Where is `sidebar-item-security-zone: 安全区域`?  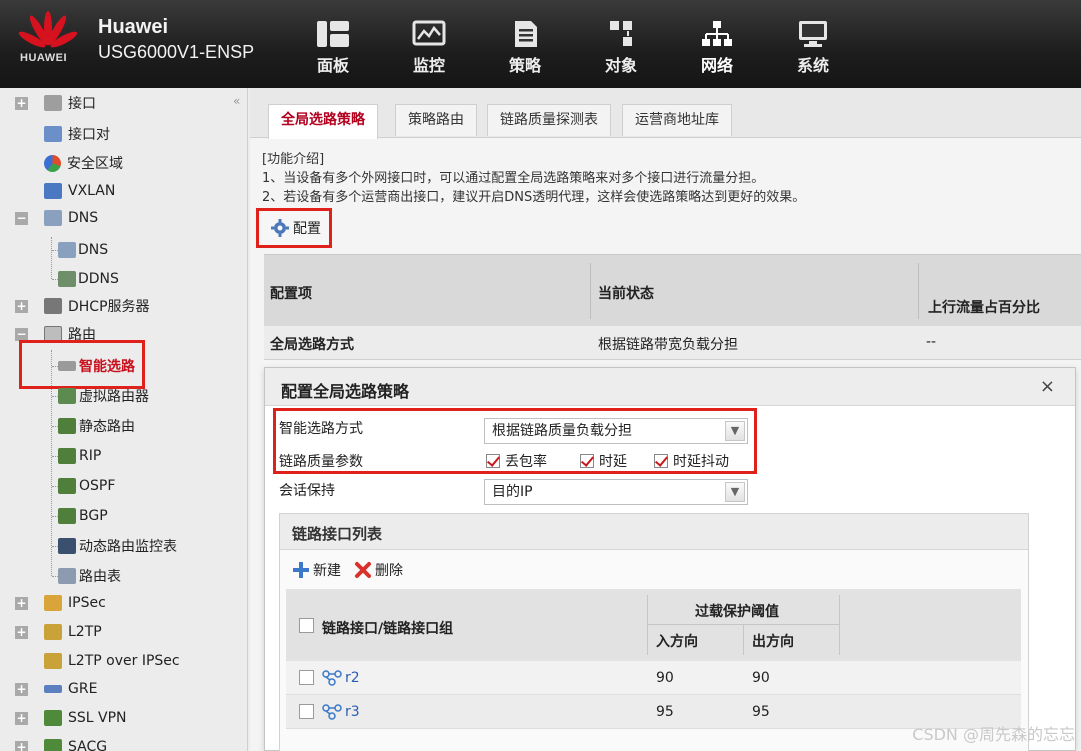
sidebar-item-security-zone: 安全区域 is located at coordinates (83, 163).